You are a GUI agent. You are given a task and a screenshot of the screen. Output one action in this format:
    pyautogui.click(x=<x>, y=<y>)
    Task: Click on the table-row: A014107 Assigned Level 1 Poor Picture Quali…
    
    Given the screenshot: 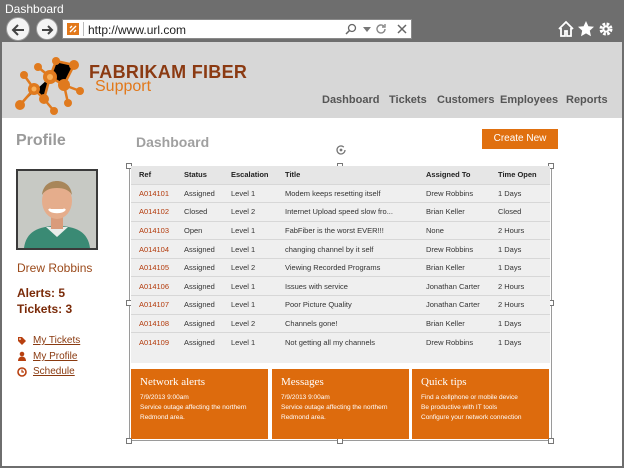 What is the action you would take?
    pyautogui.click(x=340, y=305)
    